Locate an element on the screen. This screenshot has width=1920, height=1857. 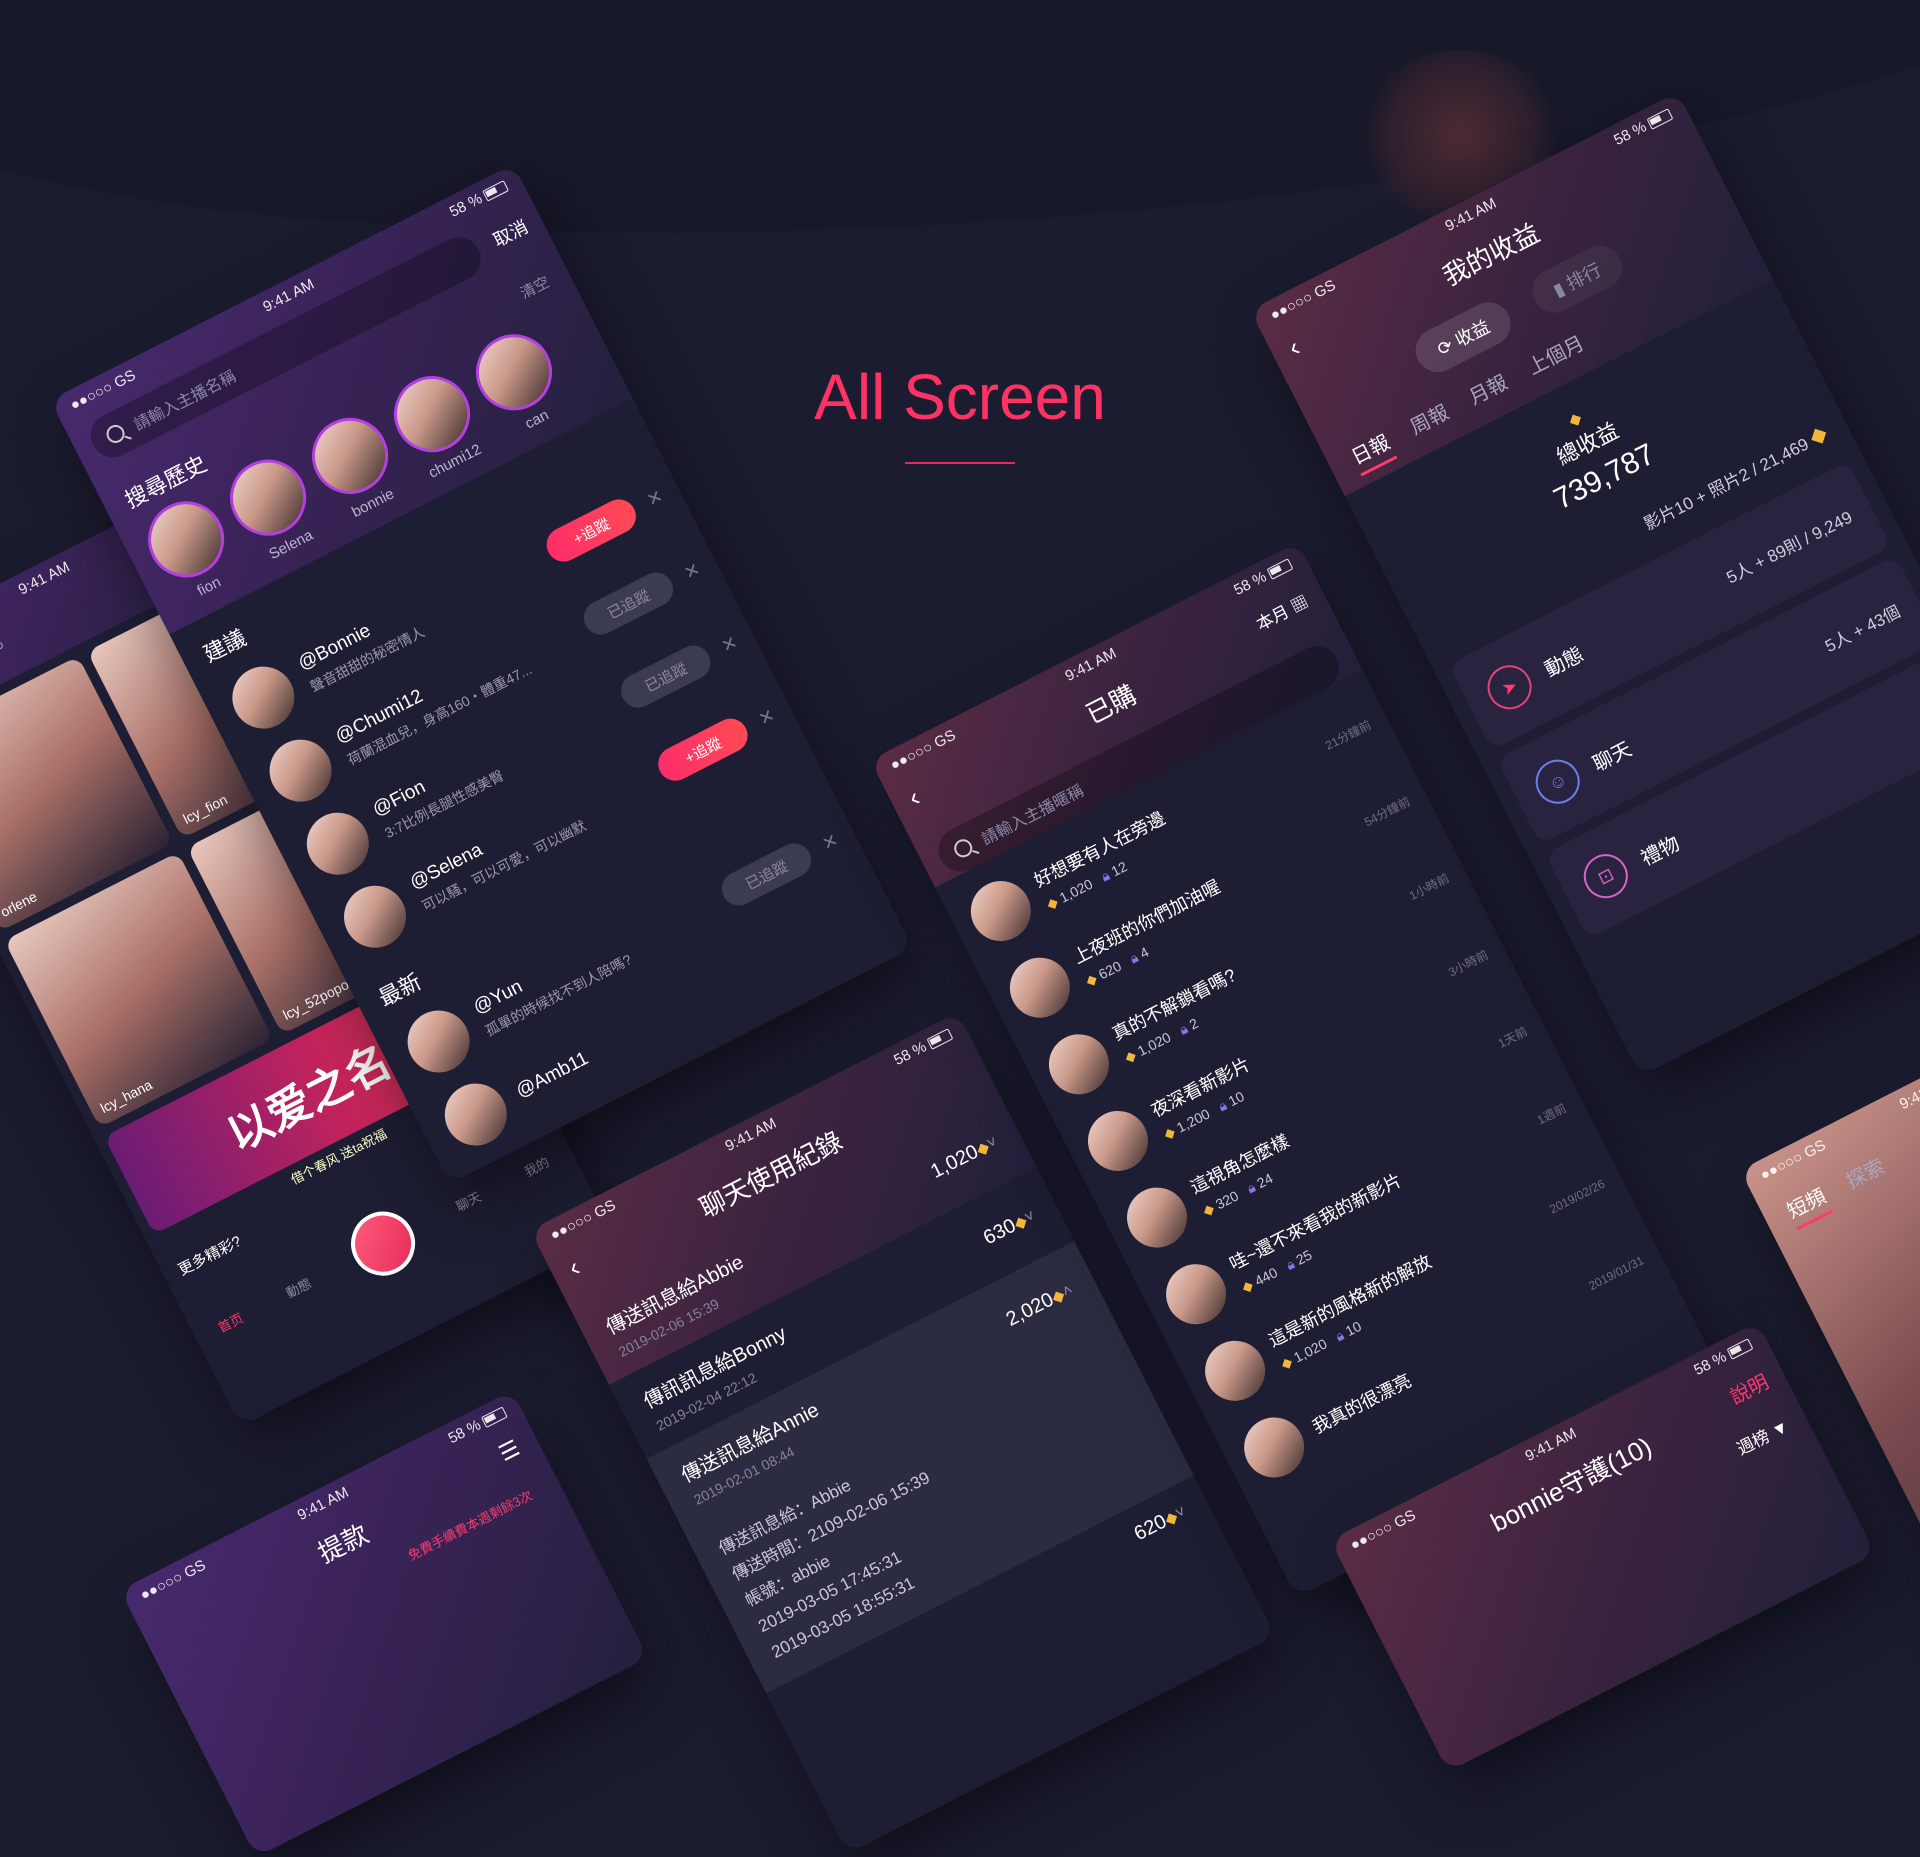
withdraw-header: ●●○○○ GS 9:41 AM 58 % 提款 ☰ 免費手續費本週剩餘3次 is located at coordinates (384, 1623).